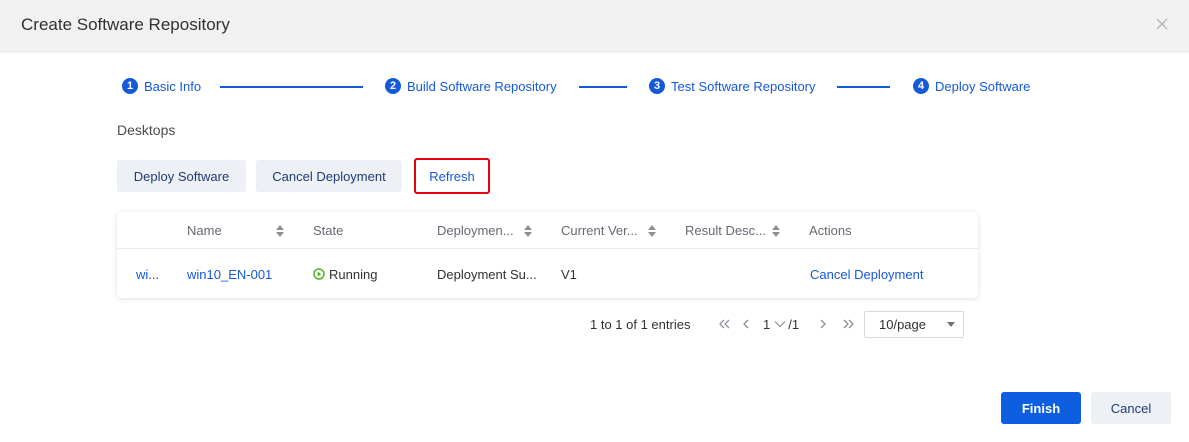 This screenshot has width=1189, height=442. Describe the element at coordinates (640, 324) in the screenshot. I see `pagination-summary: 1 to 1 of 1 entries` at that location.